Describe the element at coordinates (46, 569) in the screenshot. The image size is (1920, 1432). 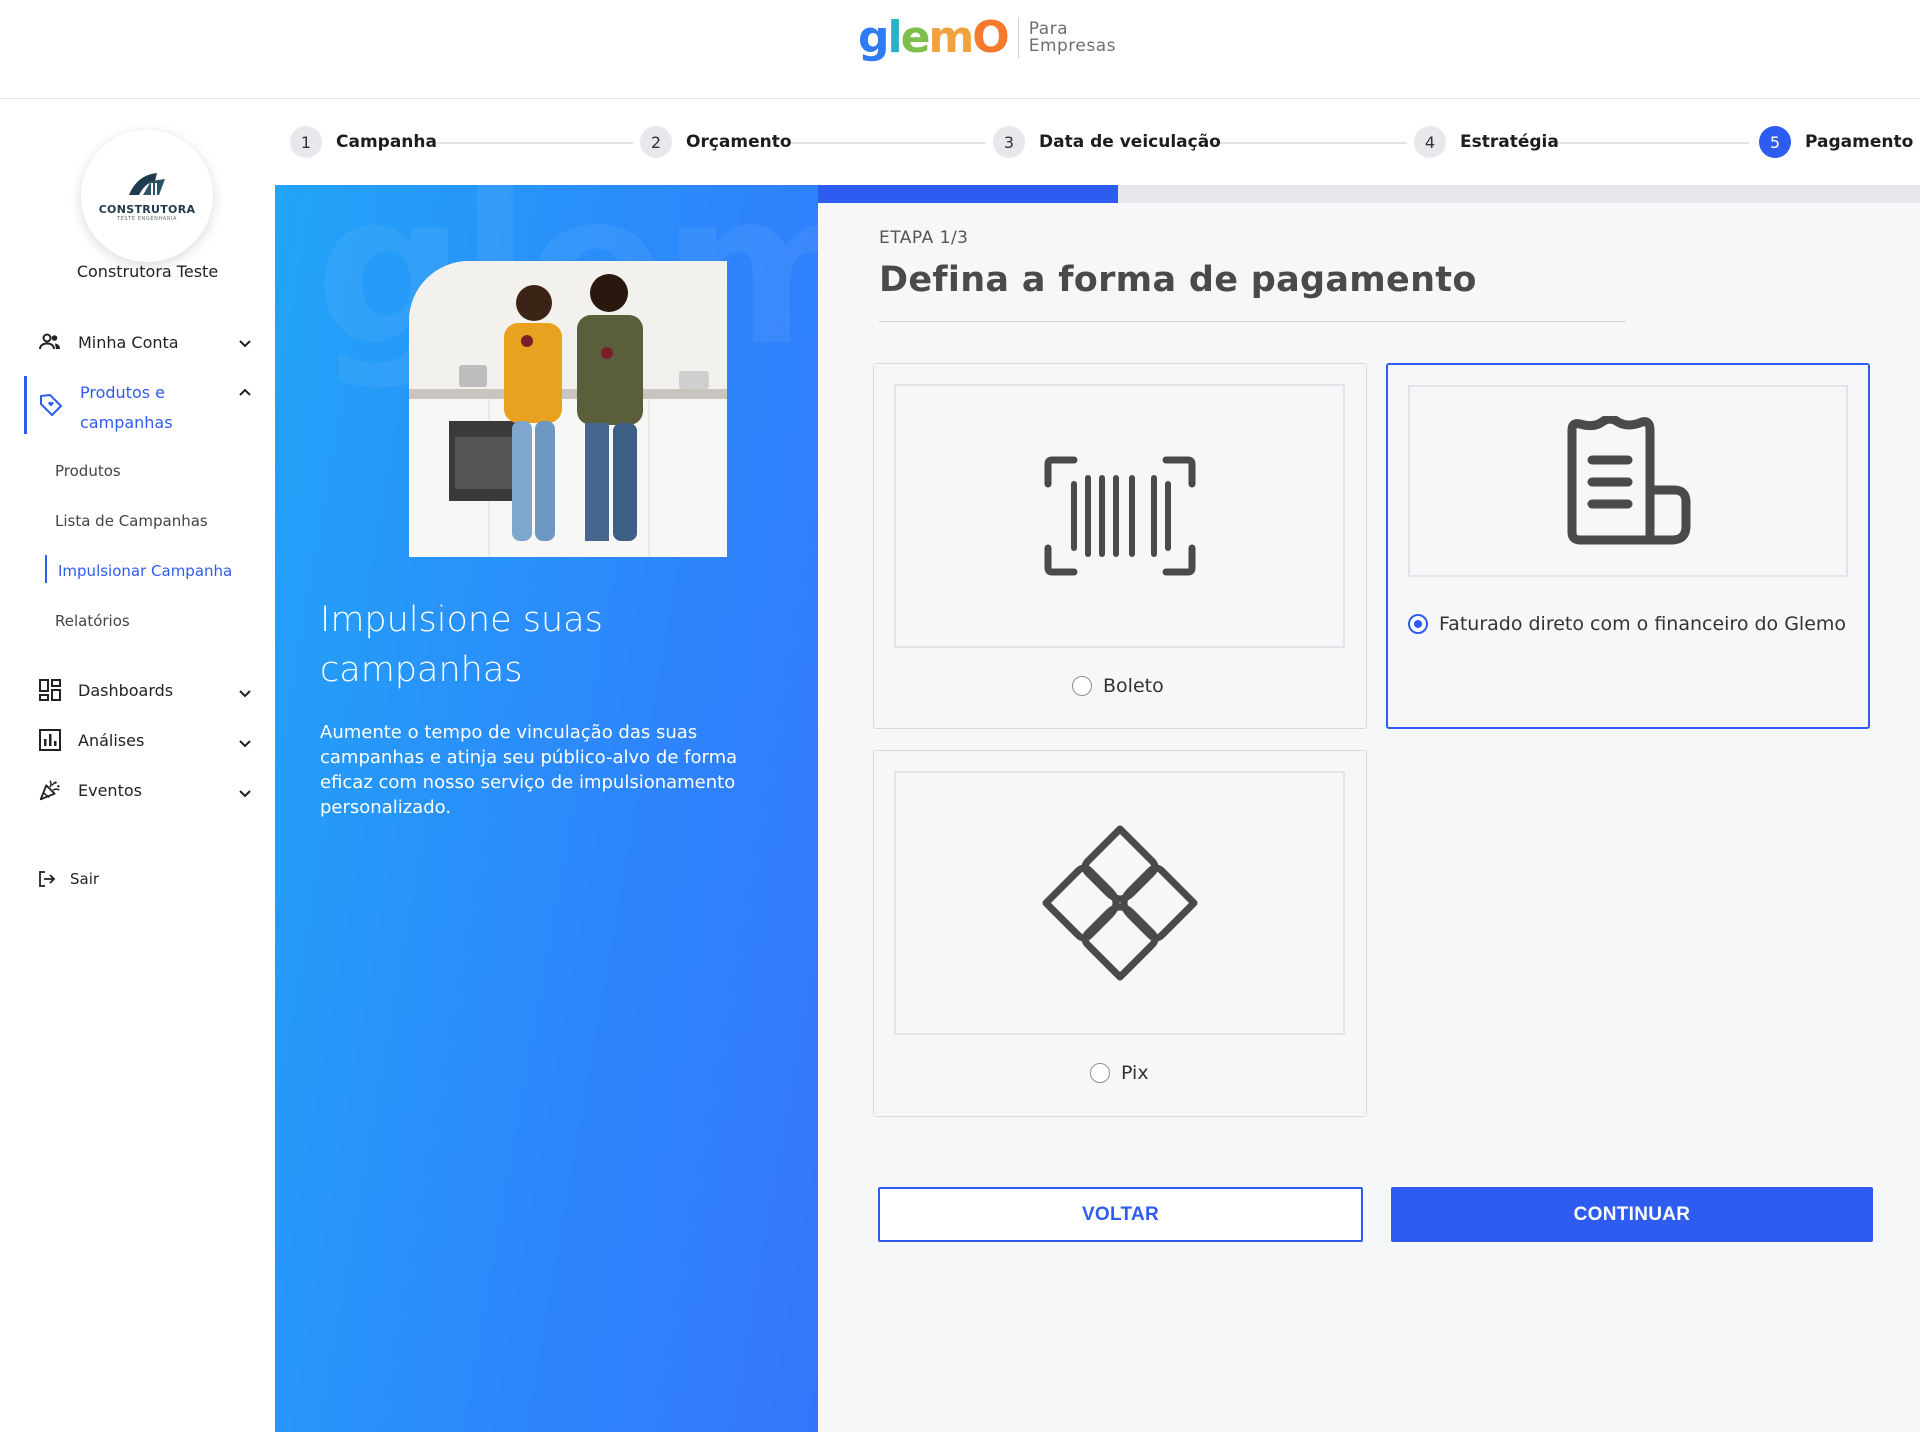
I see `subitem-active-indicator` at that location.